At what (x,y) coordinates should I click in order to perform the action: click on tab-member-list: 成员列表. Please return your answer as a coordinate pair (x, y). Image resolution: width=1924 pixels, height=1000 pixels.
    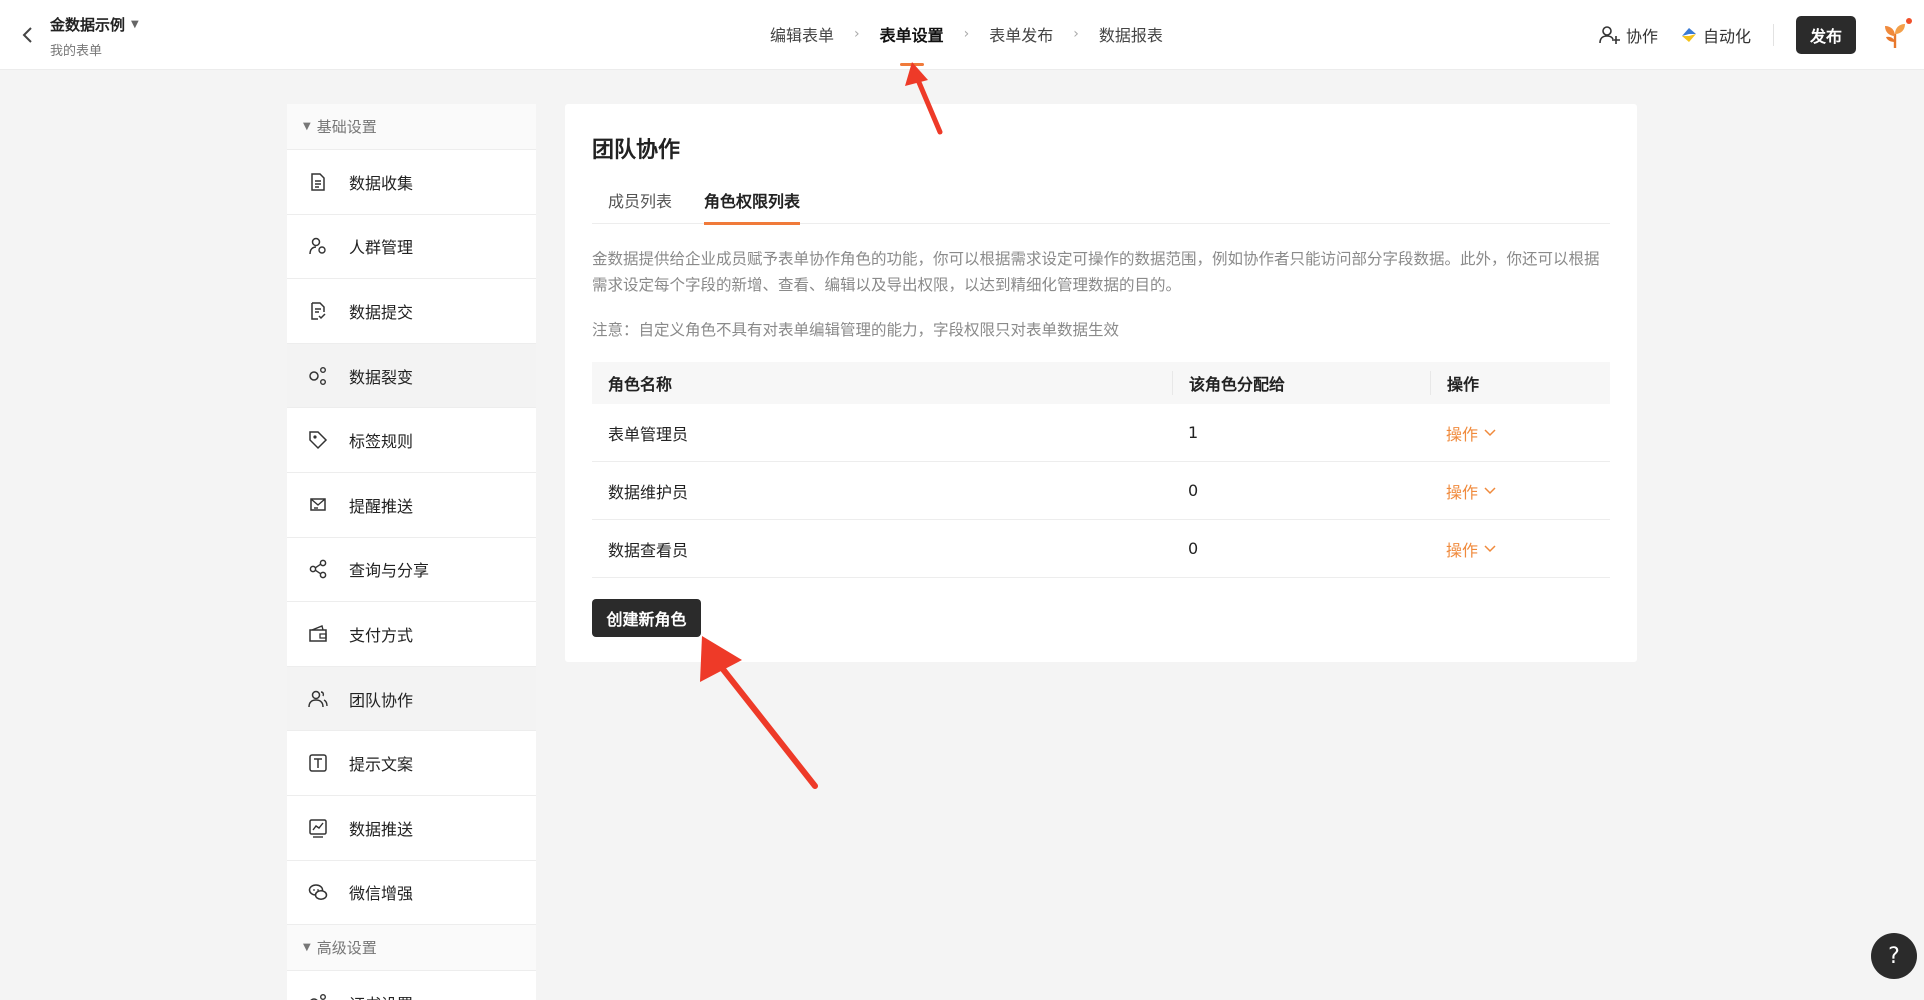
    Looking at the image, I should click on (640, 204).